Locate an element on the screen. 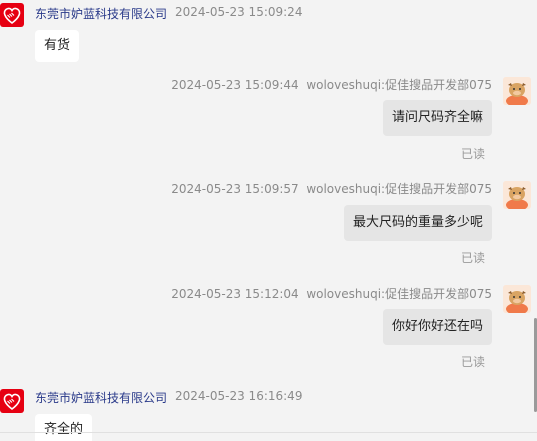 The image size is (537, 441). message-time: 2024-05-23 16:16:49 is located at coordinates (239, 396).